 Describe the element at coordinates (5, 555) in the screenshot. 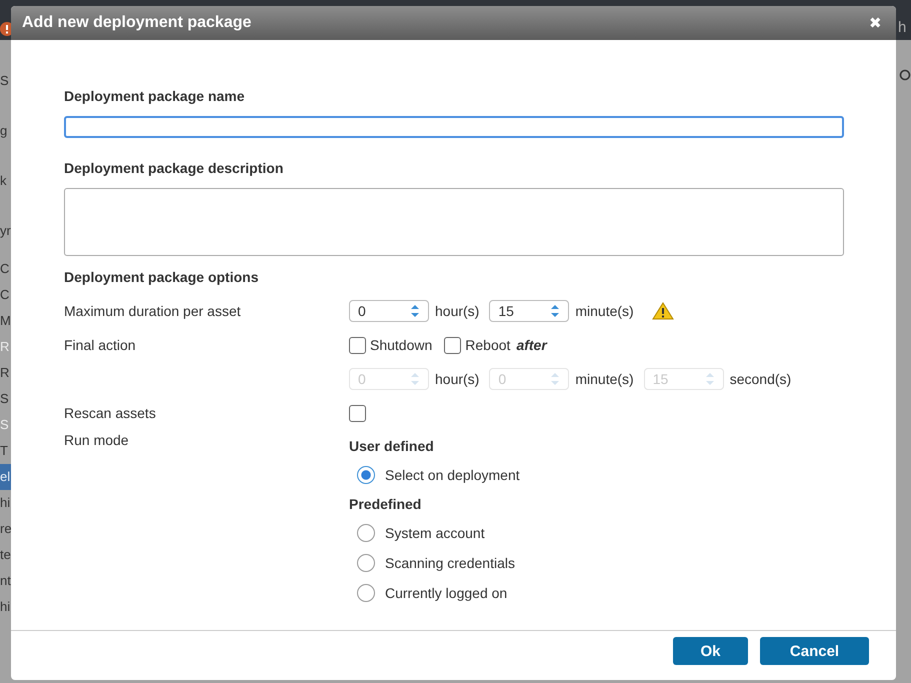

I see `list-item: te` at that location.